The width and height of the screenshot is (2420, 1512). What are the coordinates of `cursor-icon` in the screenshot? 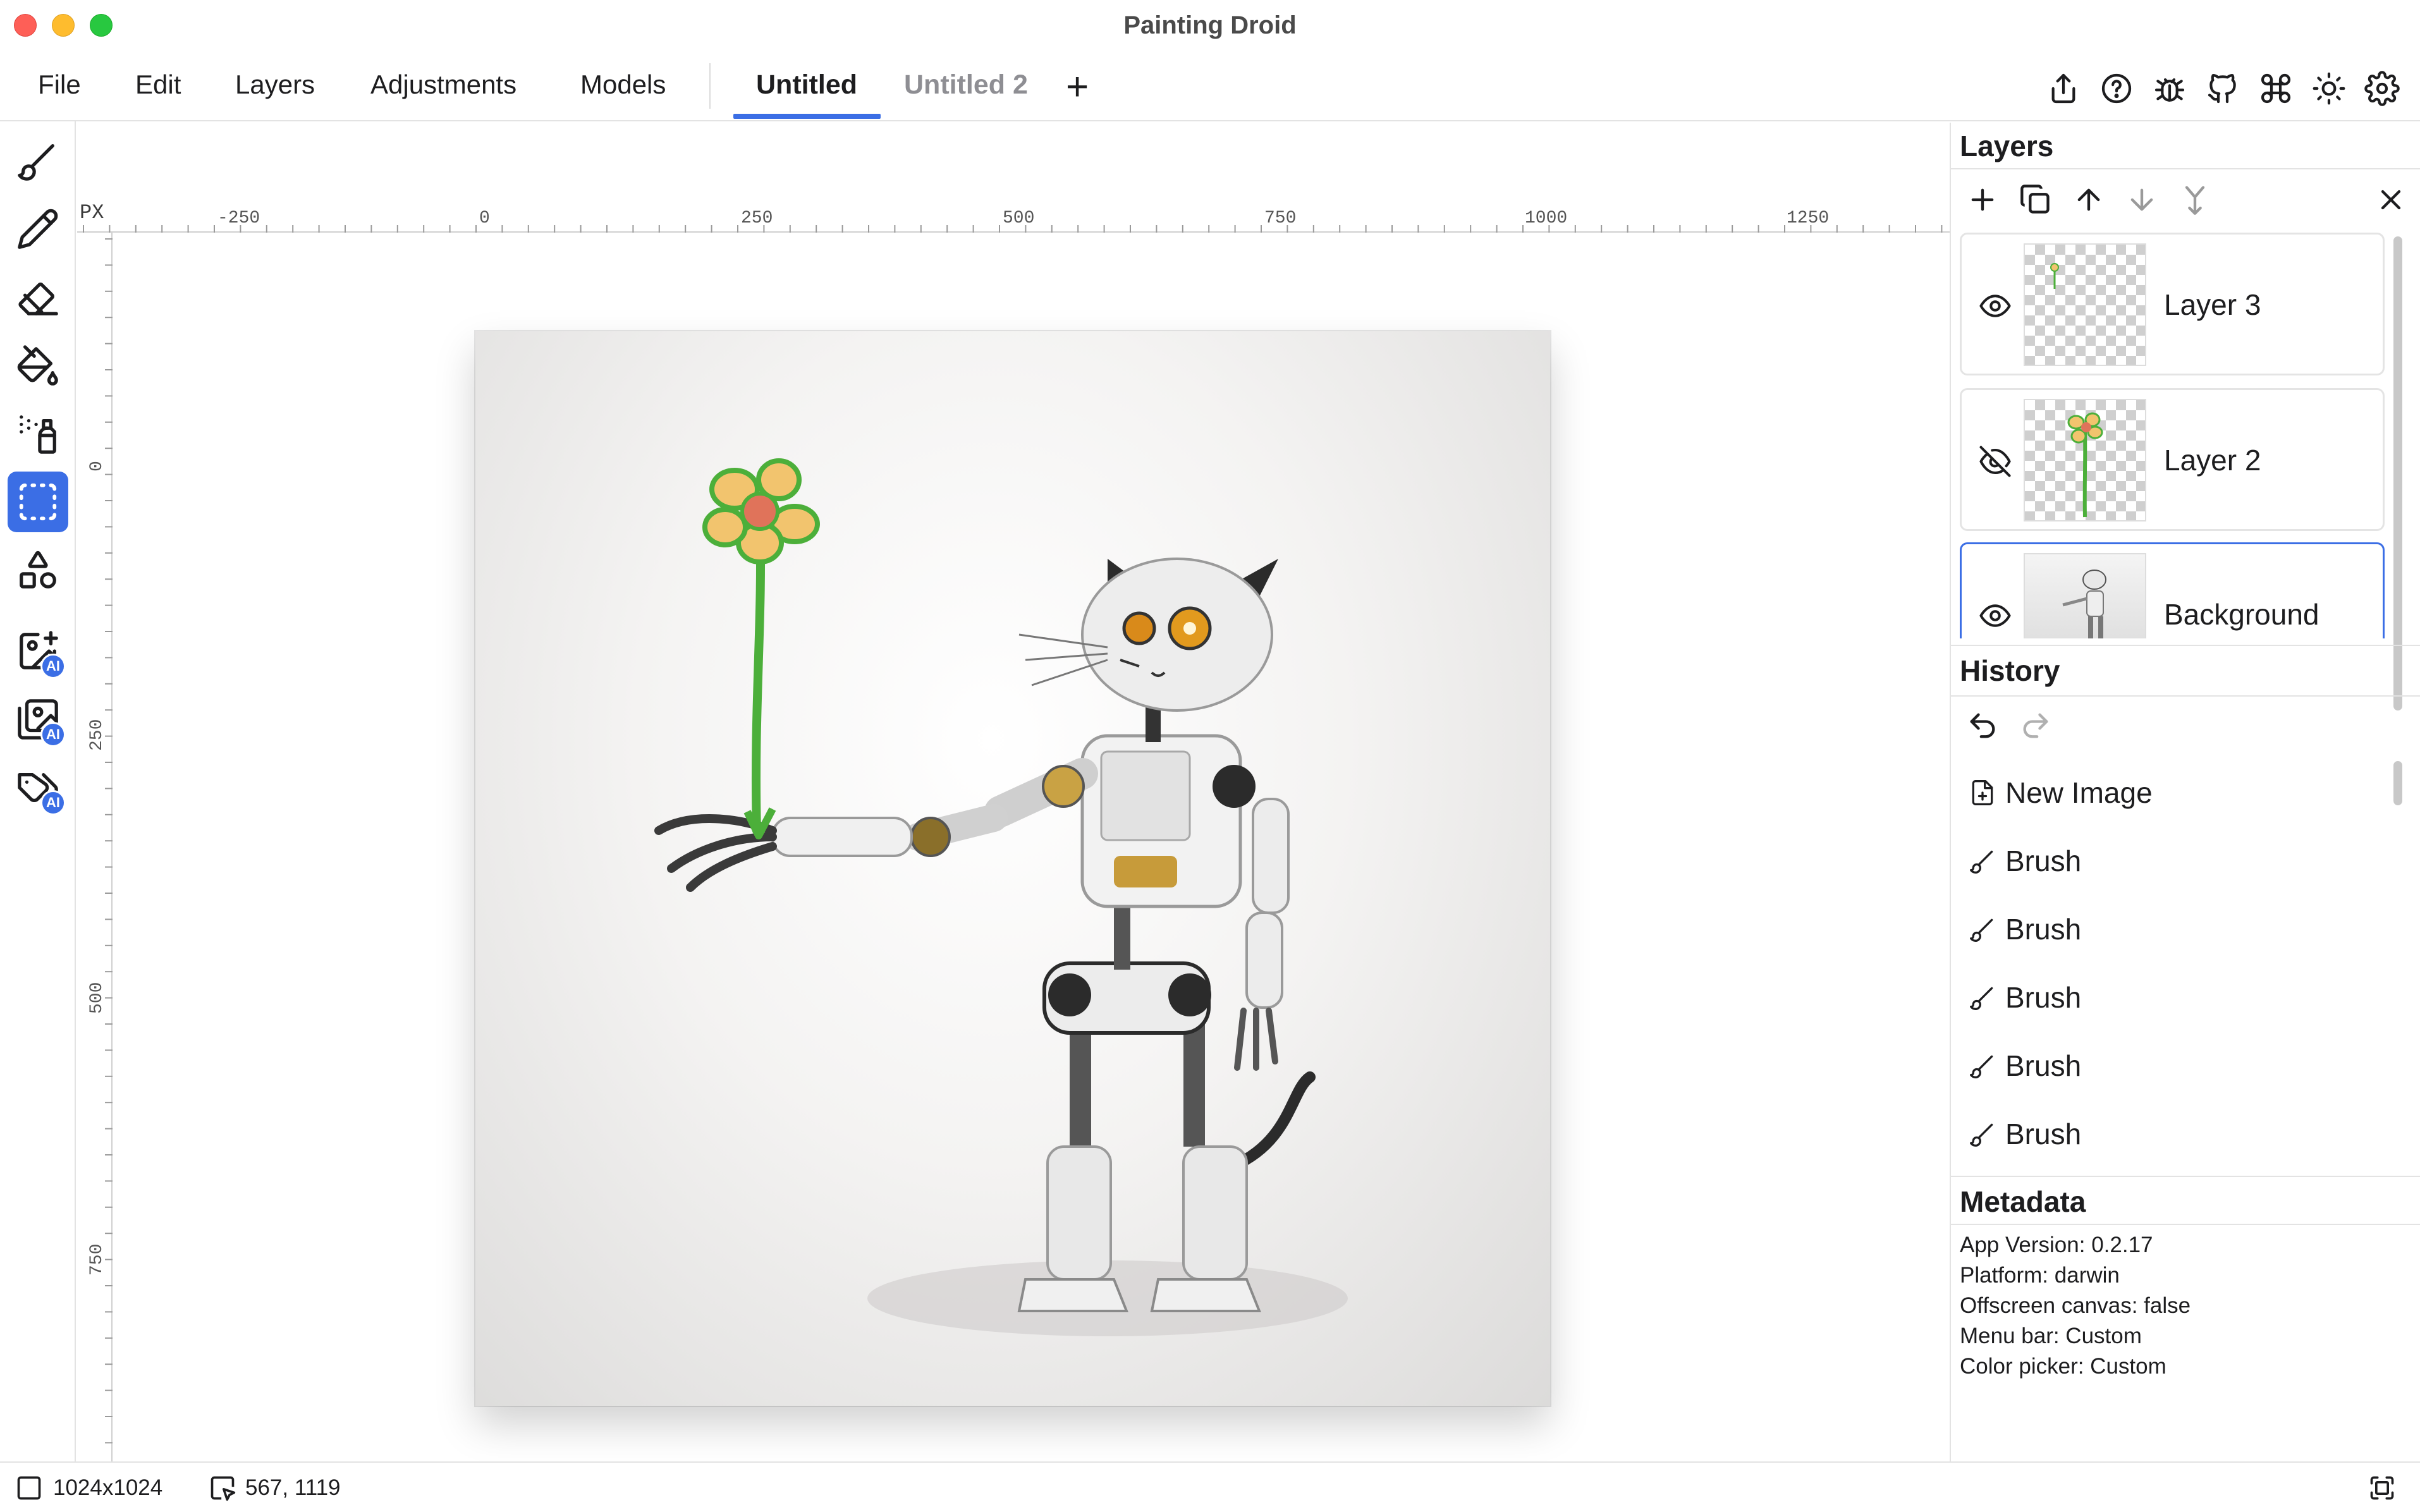 It's located at (223, 1489).